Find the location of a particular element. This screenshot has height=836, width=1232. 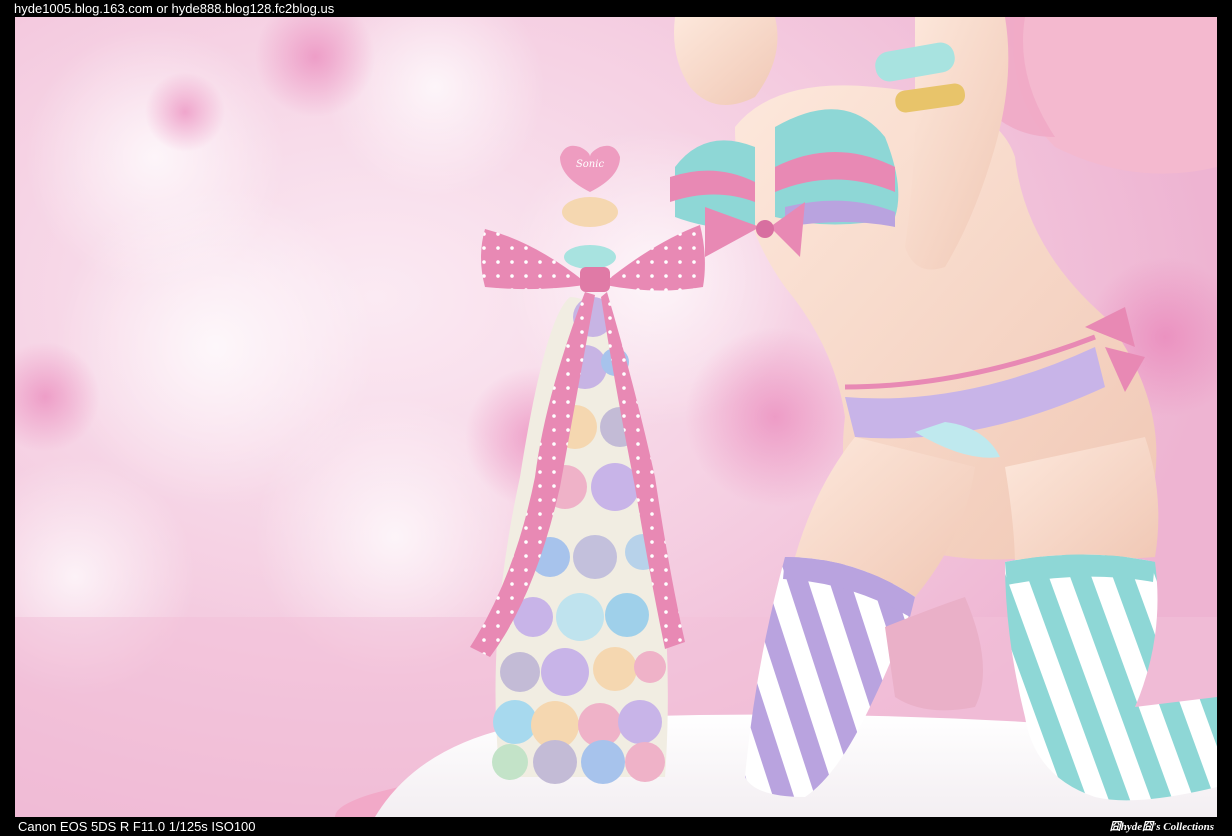

camera-info-caption: Canon EOS 5DS R F11.0 1/125s ISO100 is located at coordinates (137, 826).